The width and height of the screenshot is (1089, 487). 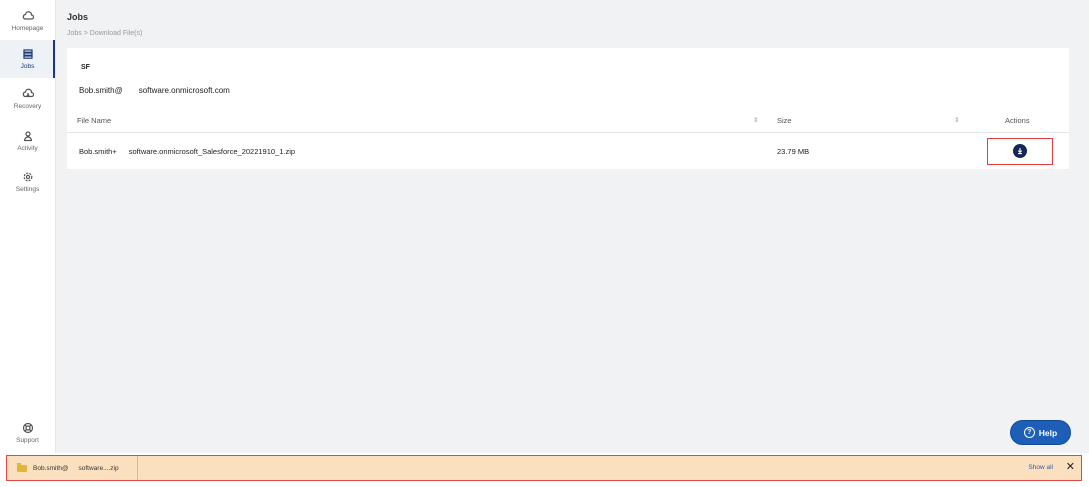 I want to click on sidebar-item-label: Activity, so click(x=27, y=148).